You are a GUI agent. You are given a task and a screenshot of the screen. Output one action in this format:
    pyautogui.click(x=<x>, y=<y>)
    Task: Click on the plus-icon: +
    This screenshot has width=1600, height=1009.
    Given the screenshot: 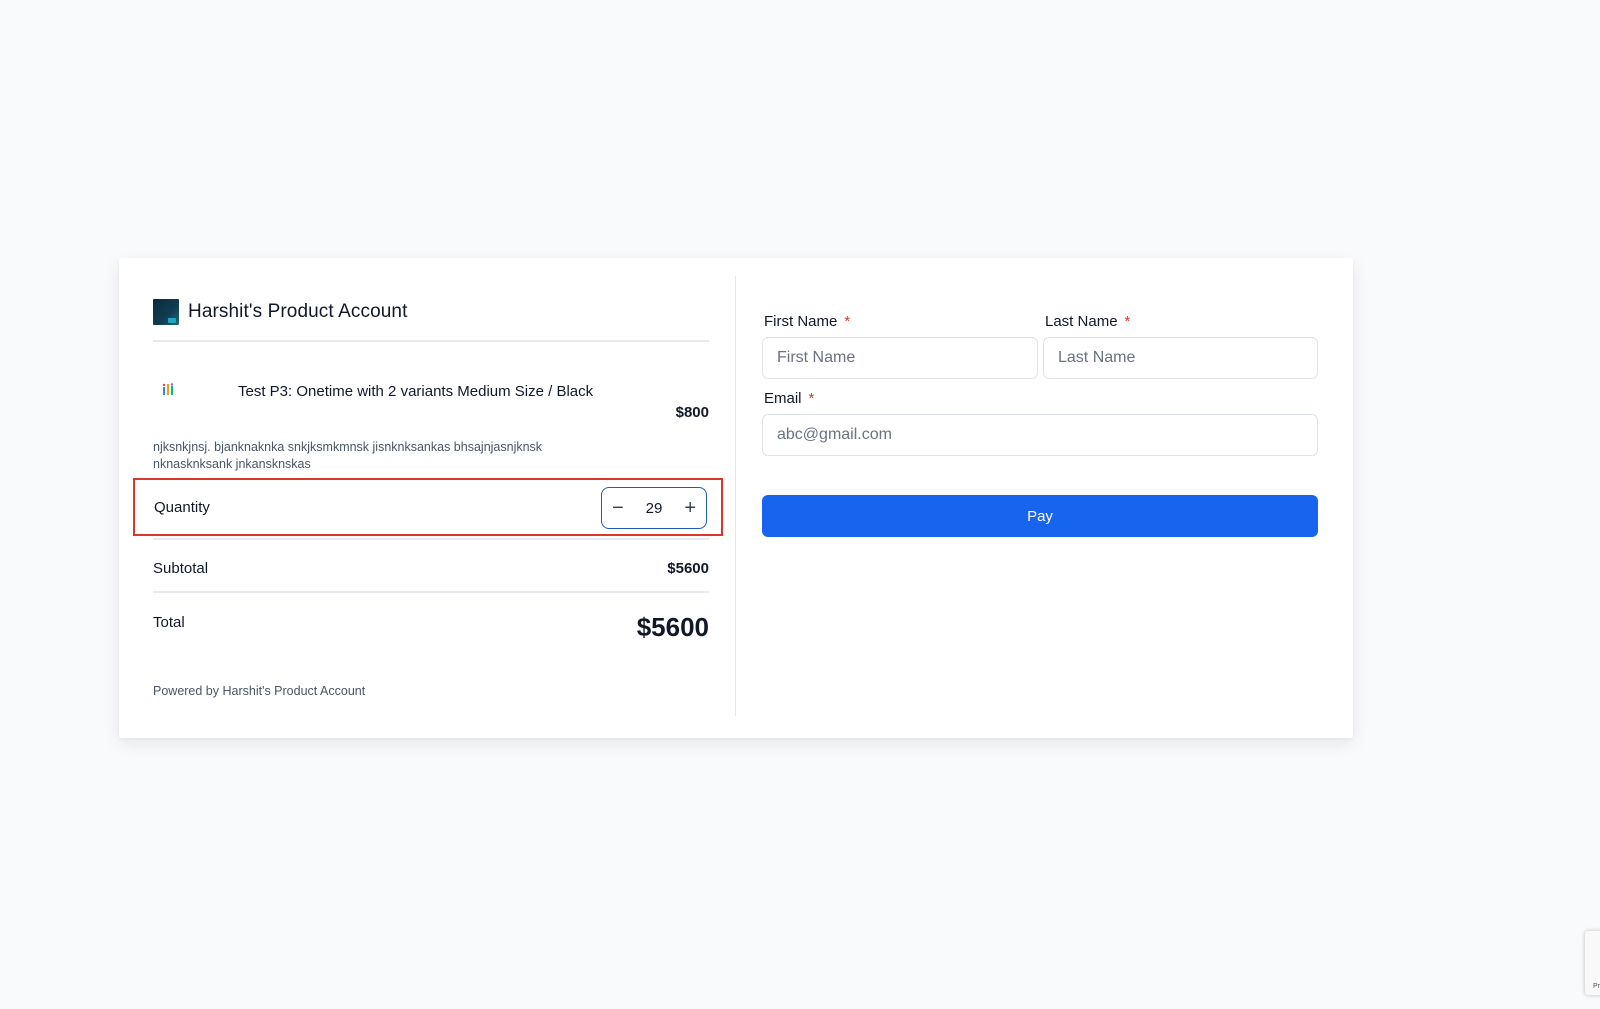 What is the action you would take?
    pyautogui.click(x=690, y=508)
    